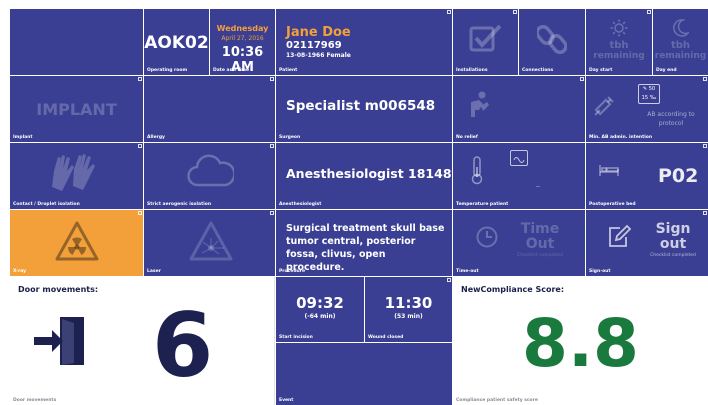 The height and width of the screenshot is (405, 708). What do you see at coordinates (487, 237) in the screenshot?
I see `clock-icon` at bounding box center [487, 237].